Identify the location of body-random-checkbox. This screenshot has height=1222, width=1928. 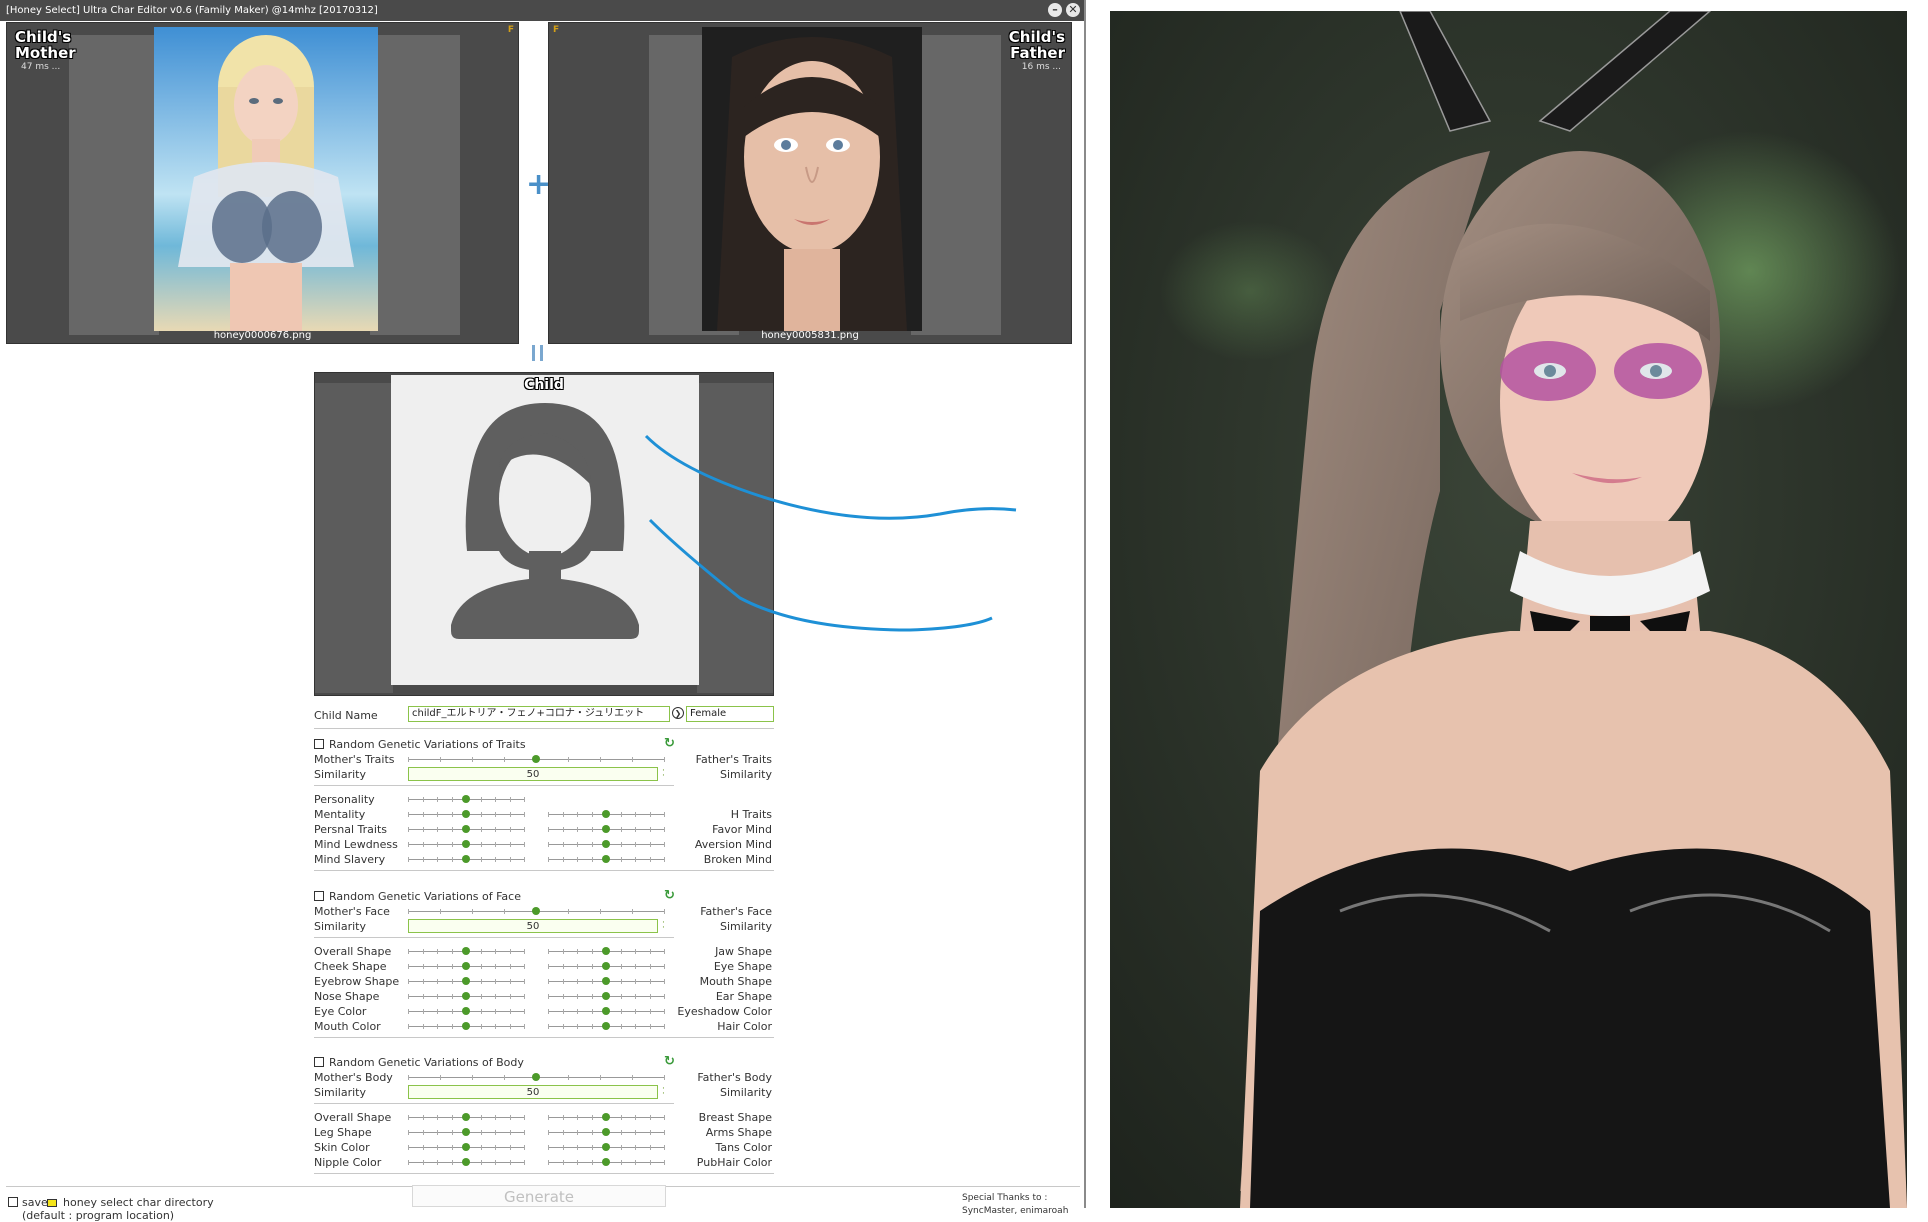
(319, 1062).